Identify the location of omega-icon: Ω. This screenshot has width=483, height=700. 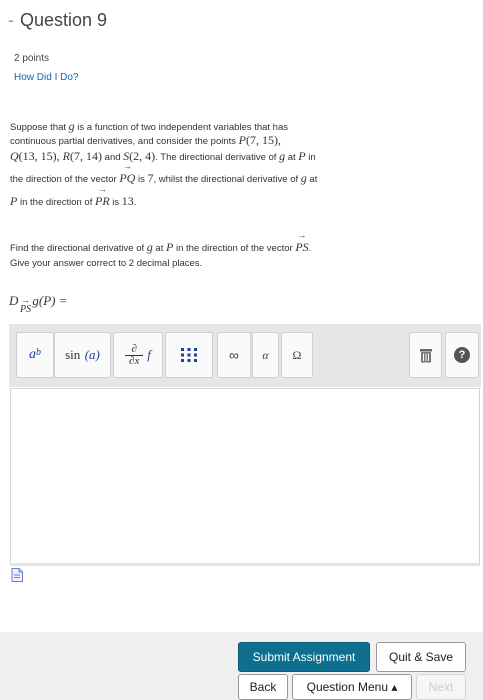
(297, 354).